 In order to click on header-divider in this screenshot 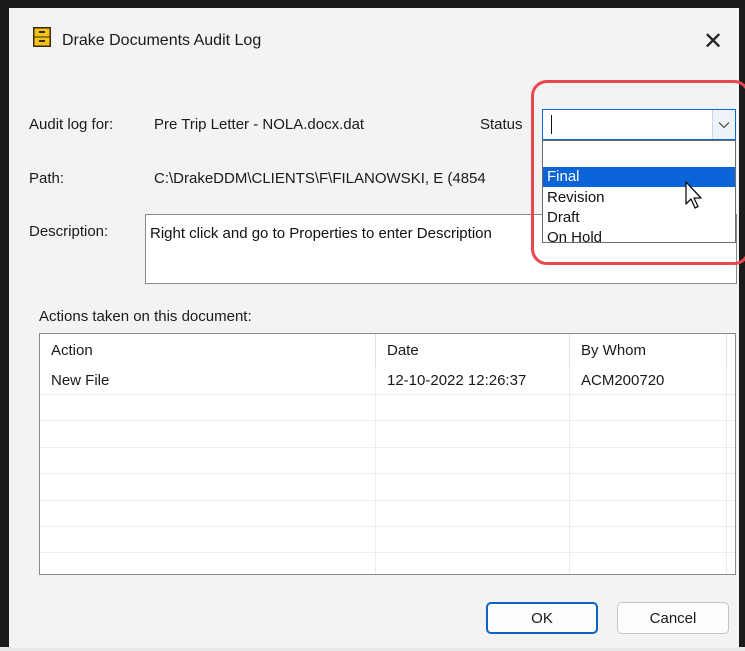, I will do `click(726, 351)`.